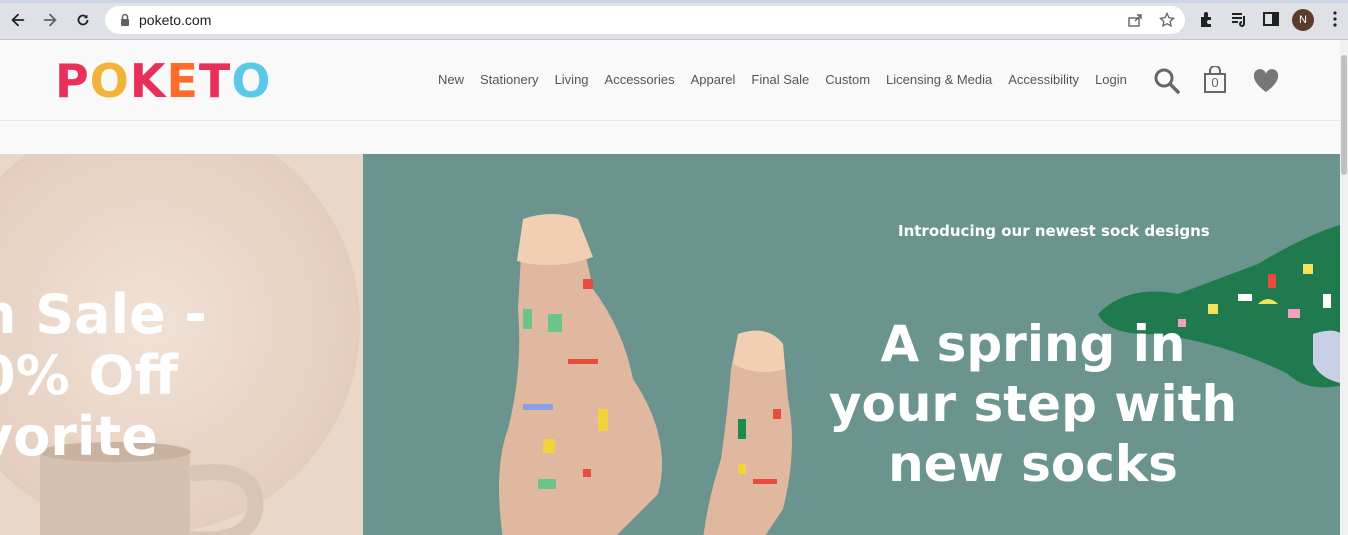  I want to click on headline-line: your step with, so click(1033, 404).